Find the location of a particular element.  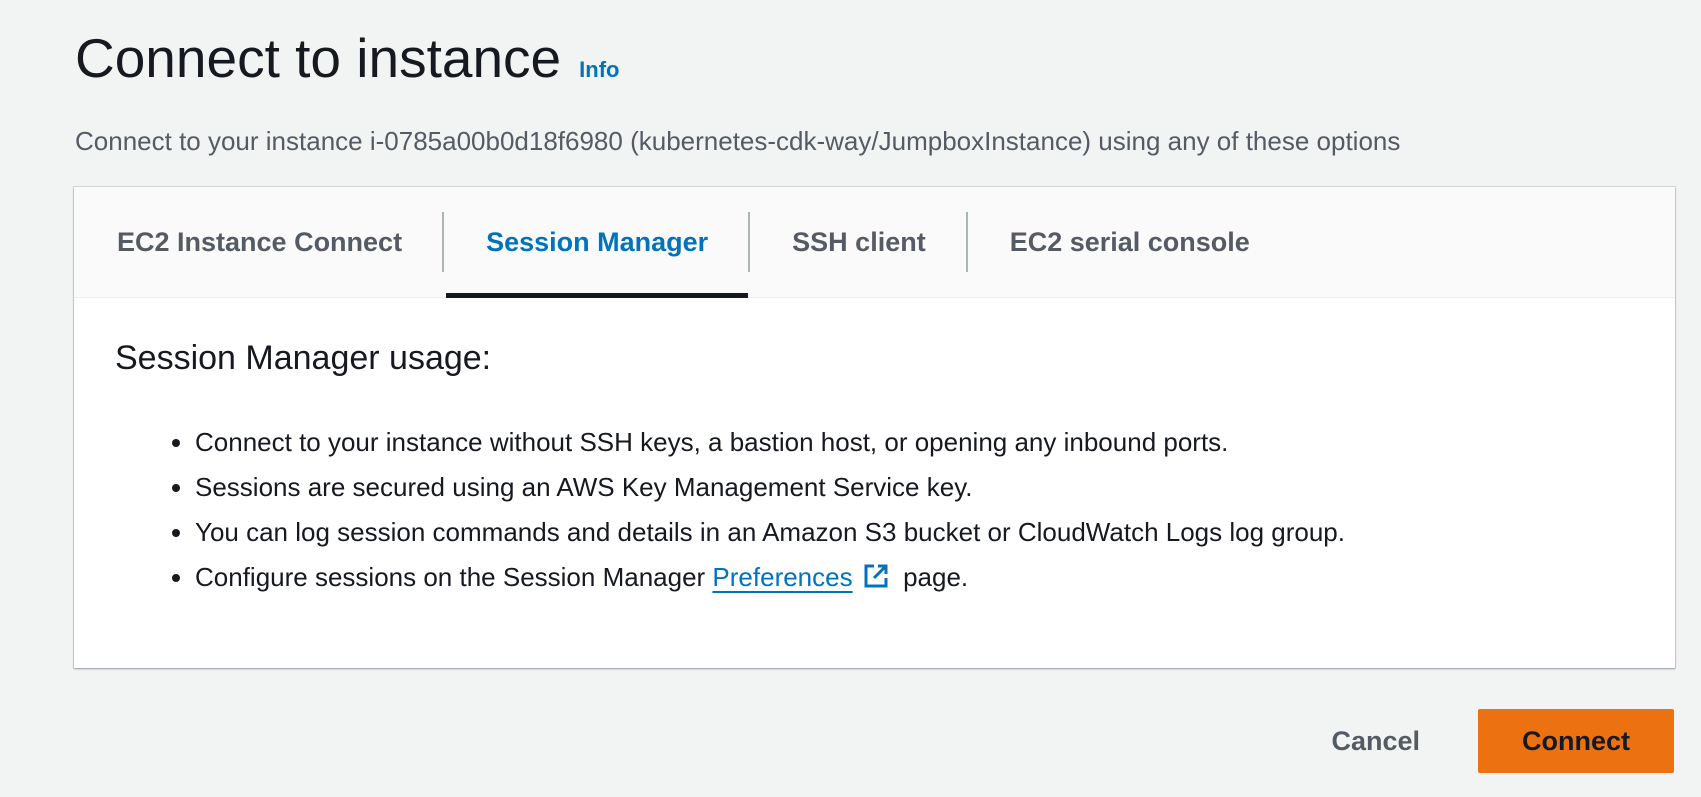

list-item-suffix: page. is located at coordinates (936, 577).